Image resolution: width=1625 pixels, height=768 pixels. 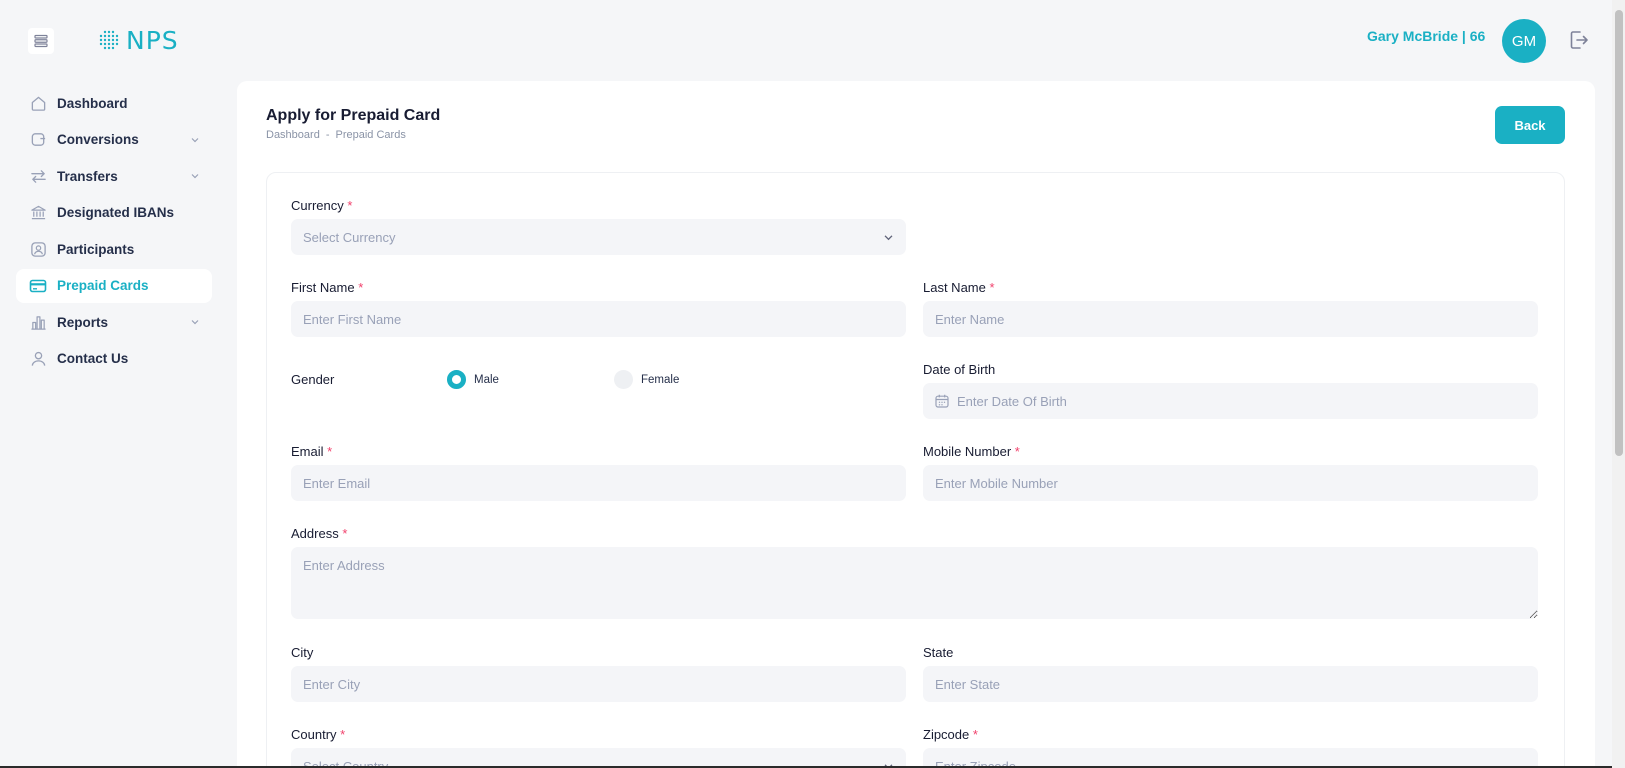 What do you see at coordinates (1579, 40) in the screenshot?
I see `logout-icon` at bounding box center [1579, 40].